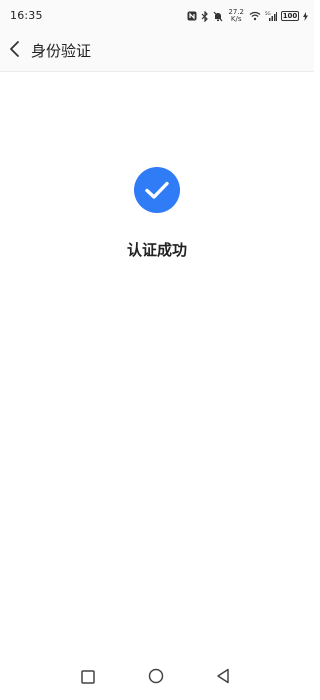 This screenshot has width=320, height=700. What do you see at coordinates (218, 16) in the screenshot?
I see `mute-icon` at bounding box center [218, 16].